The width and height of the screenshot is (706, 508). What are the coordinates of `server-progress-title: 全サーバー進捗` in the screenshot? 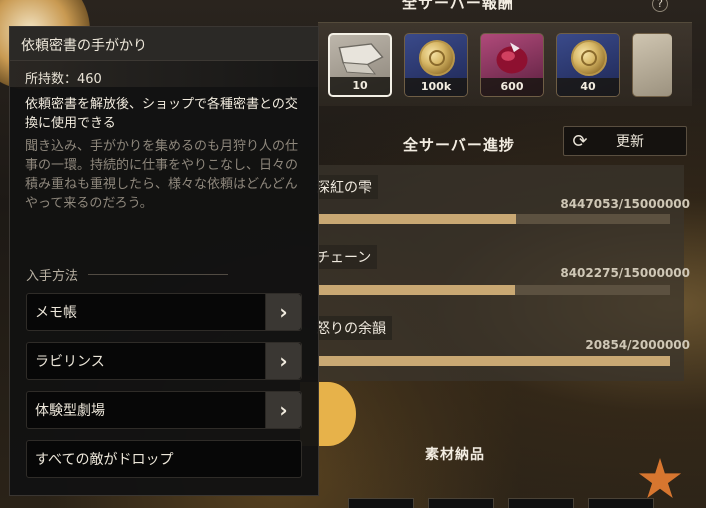 It's located at (459, 145).